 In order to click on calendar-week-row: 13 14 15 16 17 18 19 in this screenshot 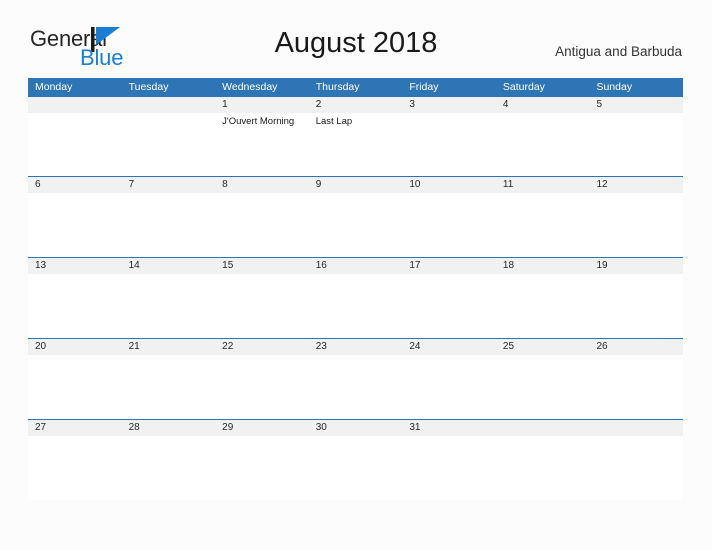, I will do `click(355, 297)`.